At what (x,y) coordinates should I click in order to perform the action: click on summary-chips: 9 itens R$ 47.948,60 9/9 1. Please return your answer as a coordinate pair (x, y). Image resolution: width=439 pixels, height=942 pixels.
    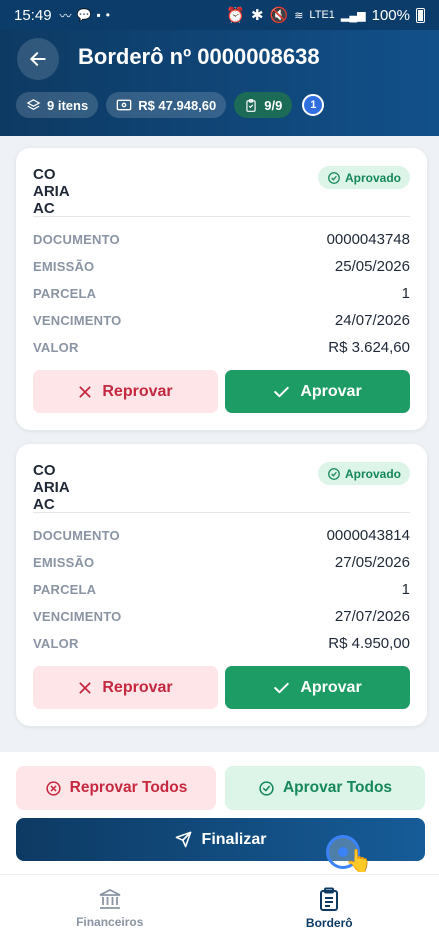
    Looking at the image, I should click on (170, 105).